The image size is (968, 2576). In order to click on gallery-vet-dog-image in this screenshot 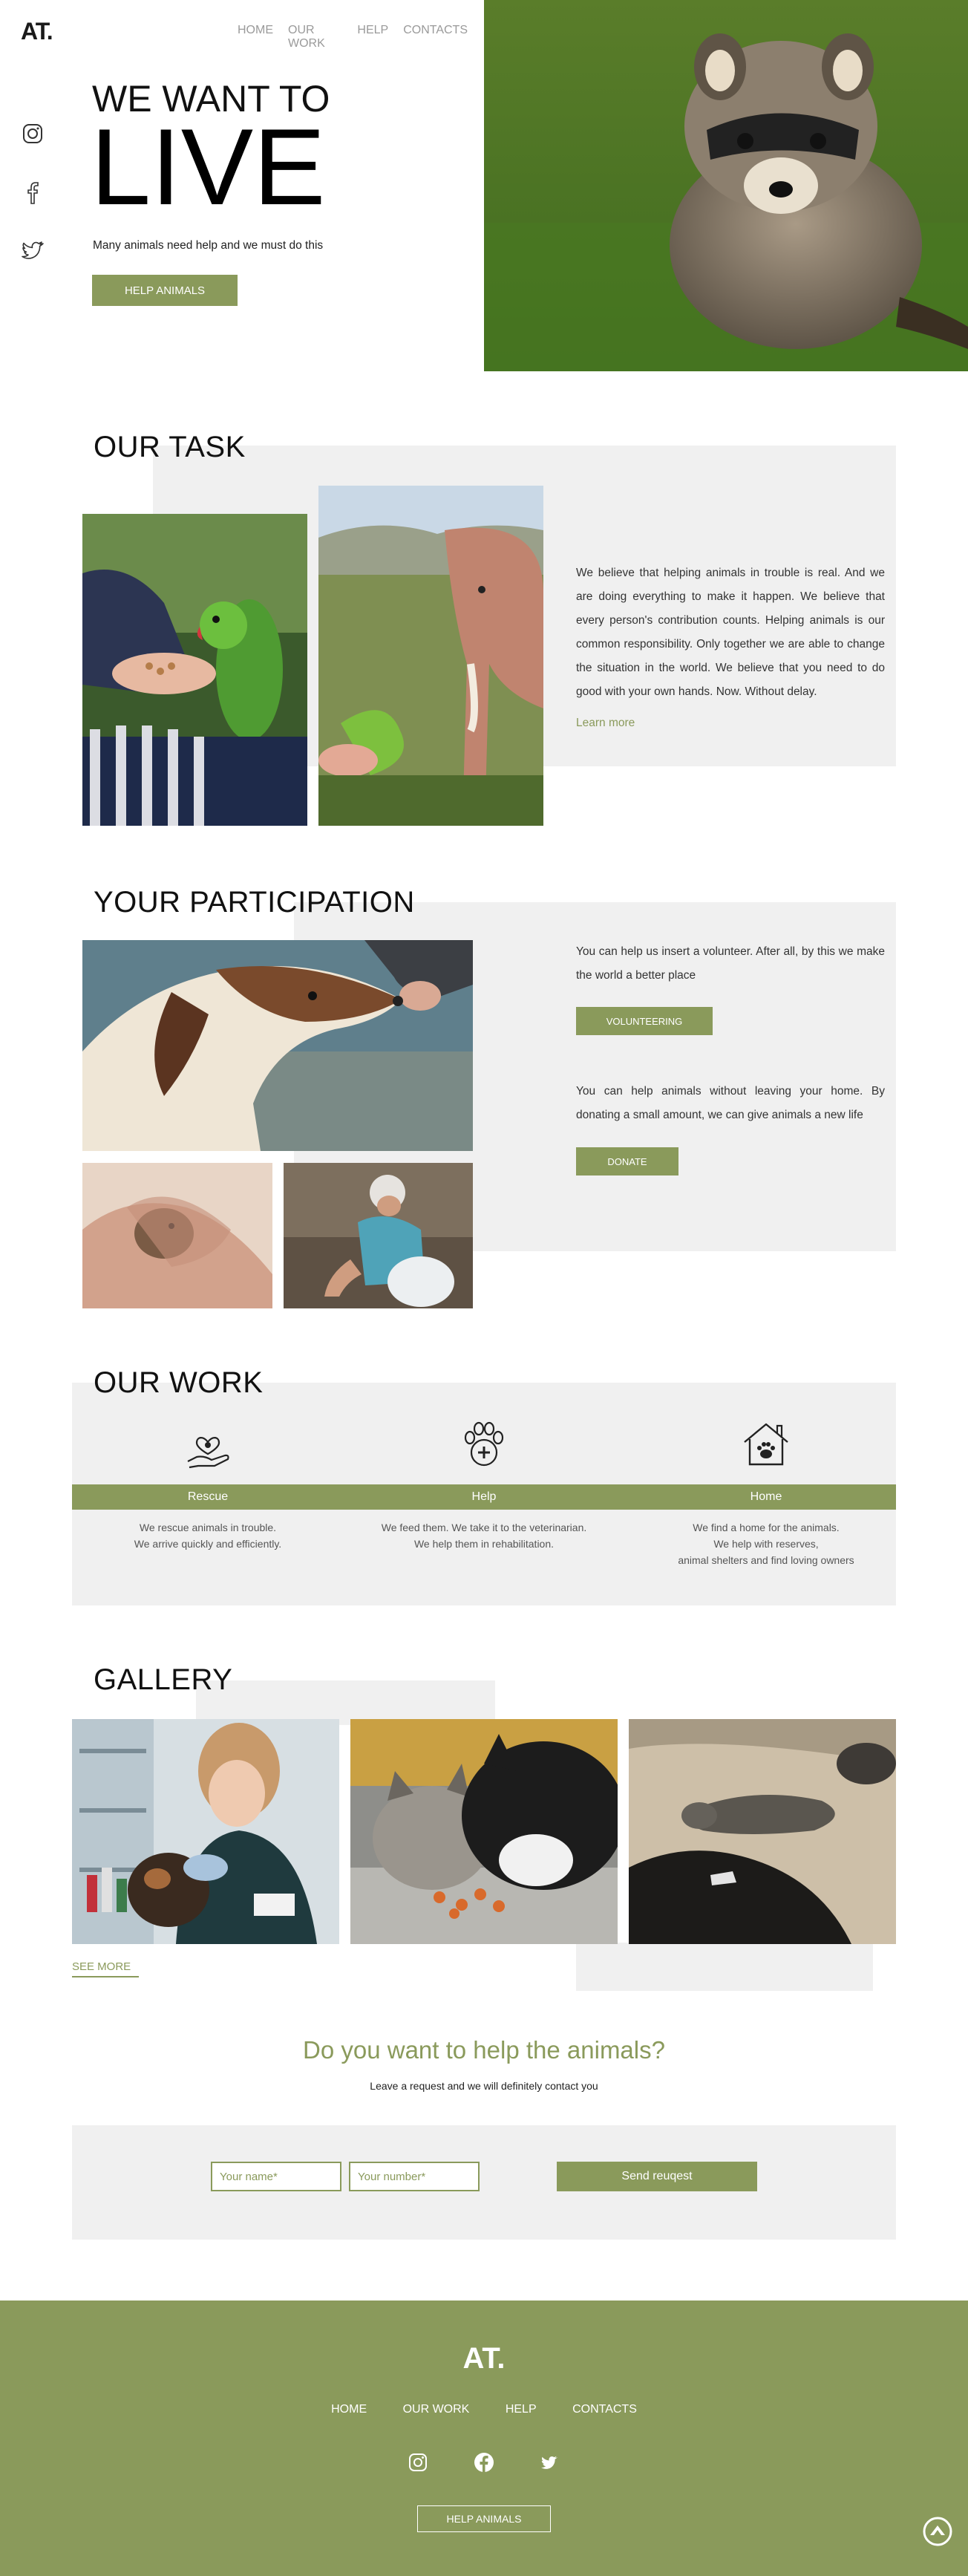, I will do `click(206, 1831)`.